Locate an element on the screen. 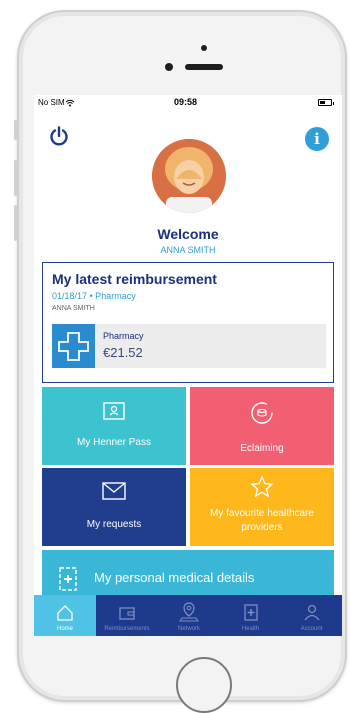 The height and width of the screenshot is (713, 351). map-pin-icon is located at coordinates (189, 612).